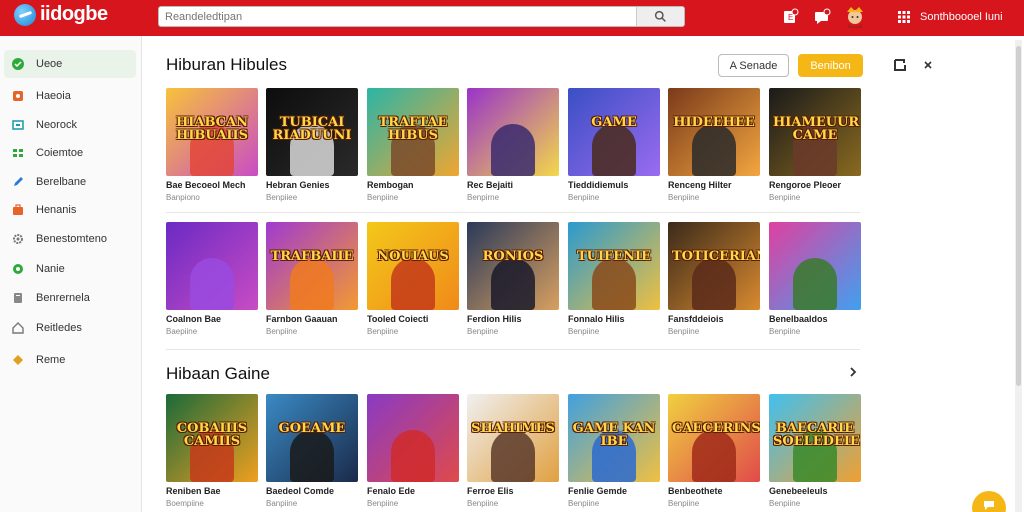 This screenshot has width=1024, height=512. I want to click on home-icon, so click(18, 64).